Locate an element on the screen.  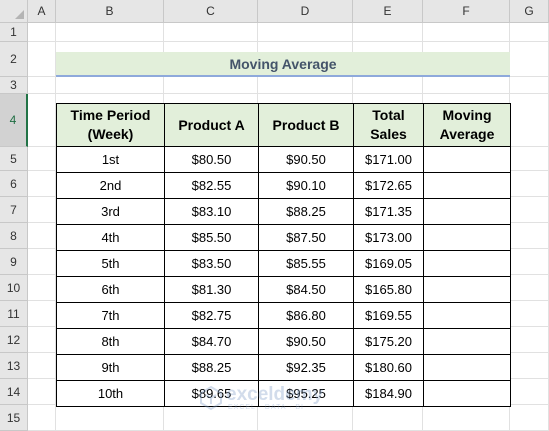
table-cell: $173.00 is located at coordinates (388, 237).